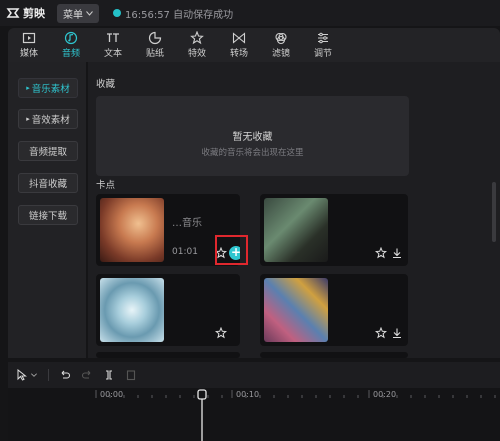  I want to click on playhead, so click(202, 415).